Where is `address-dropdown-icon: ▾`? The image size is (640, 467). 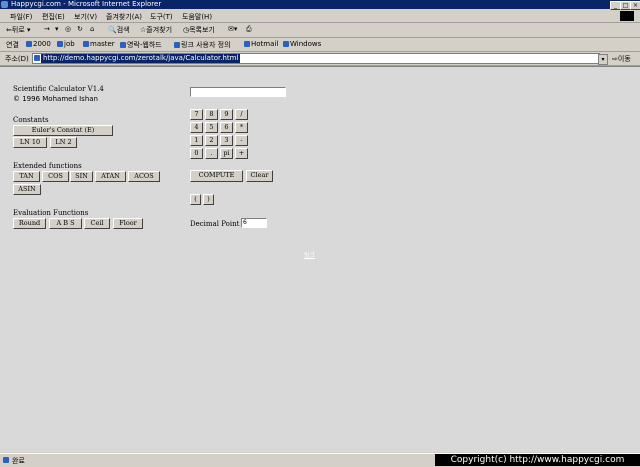 address-dropdown-icon: ▾ is located at coordinates (603, 59).